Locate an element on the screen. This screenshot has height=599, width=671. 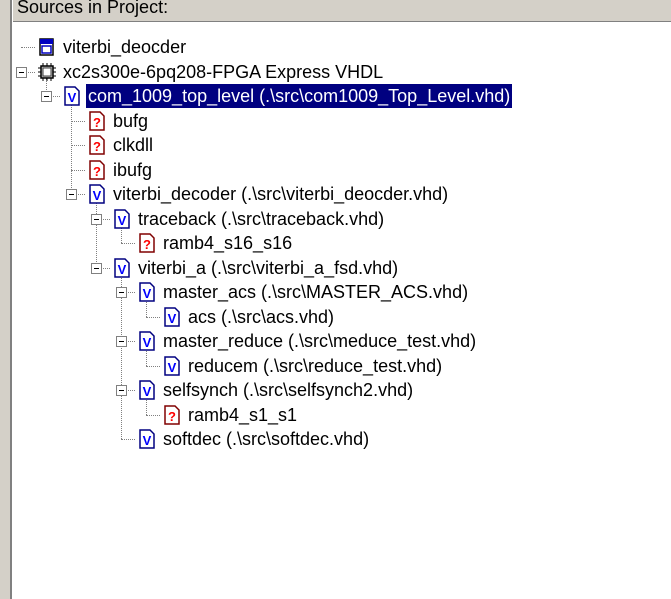
tree-item-label: xc2s300e-6pq208-FPGA Express VHDL is located at coordinates (223, 72).